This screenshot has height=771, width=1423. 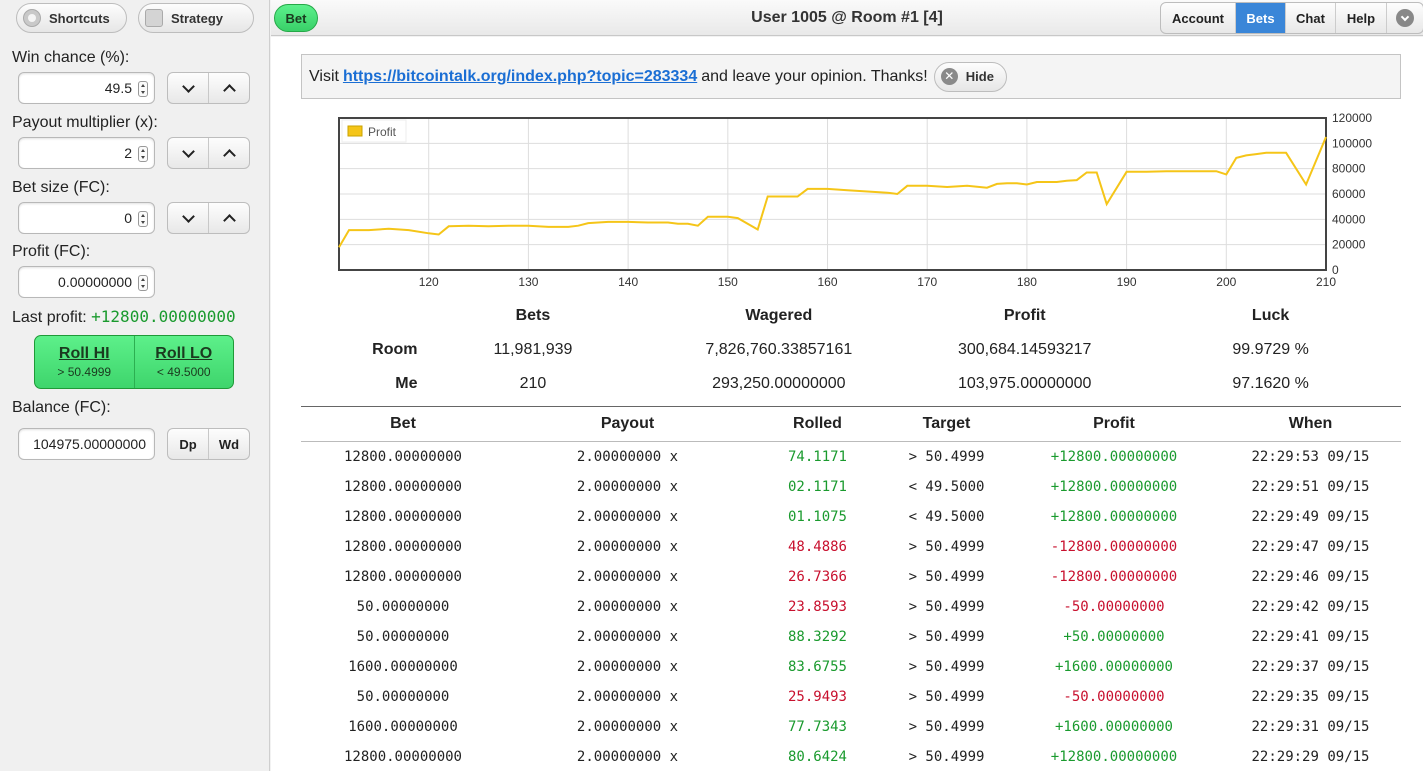 What do you see at coordinates (1024, 315) in the screenshot?
I see `stats-header: Profit` at bounding box center [1024, 315].